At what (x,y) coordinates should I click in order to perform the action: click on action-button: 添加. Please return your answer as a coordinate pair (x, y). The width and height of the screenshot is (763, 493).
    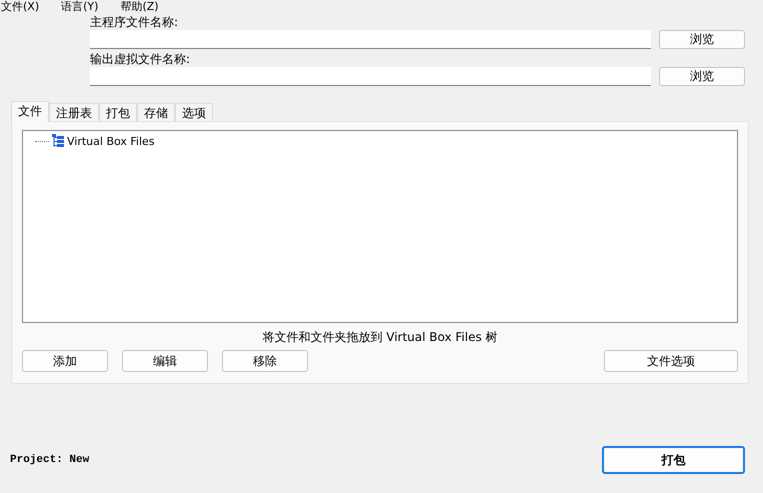
    Looking at the image, I should click on (65, 361).